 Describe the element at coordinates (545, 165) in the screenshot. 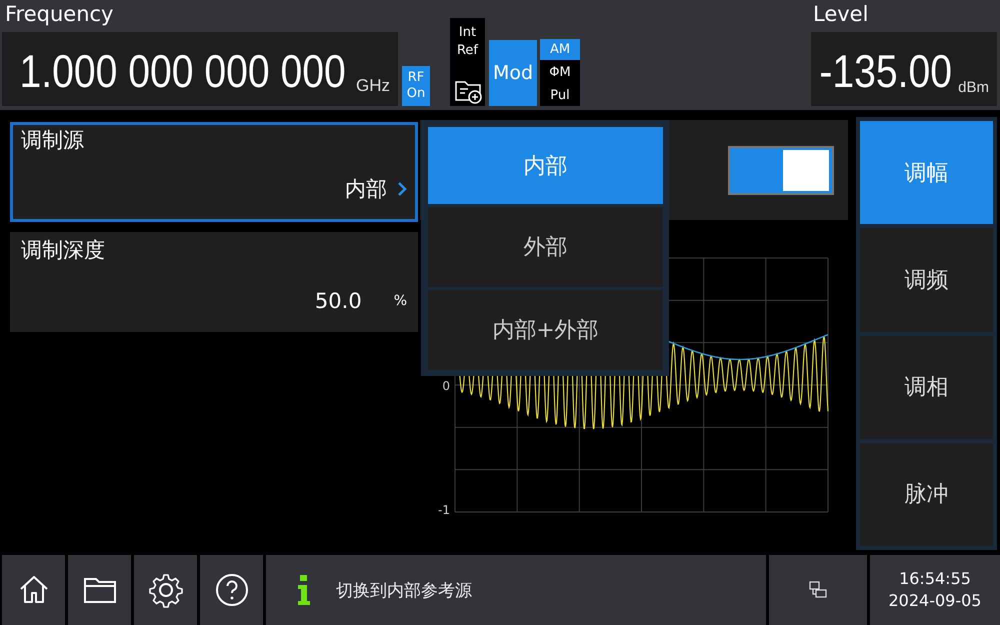

I see `dropdown-option: 内部` at that location.